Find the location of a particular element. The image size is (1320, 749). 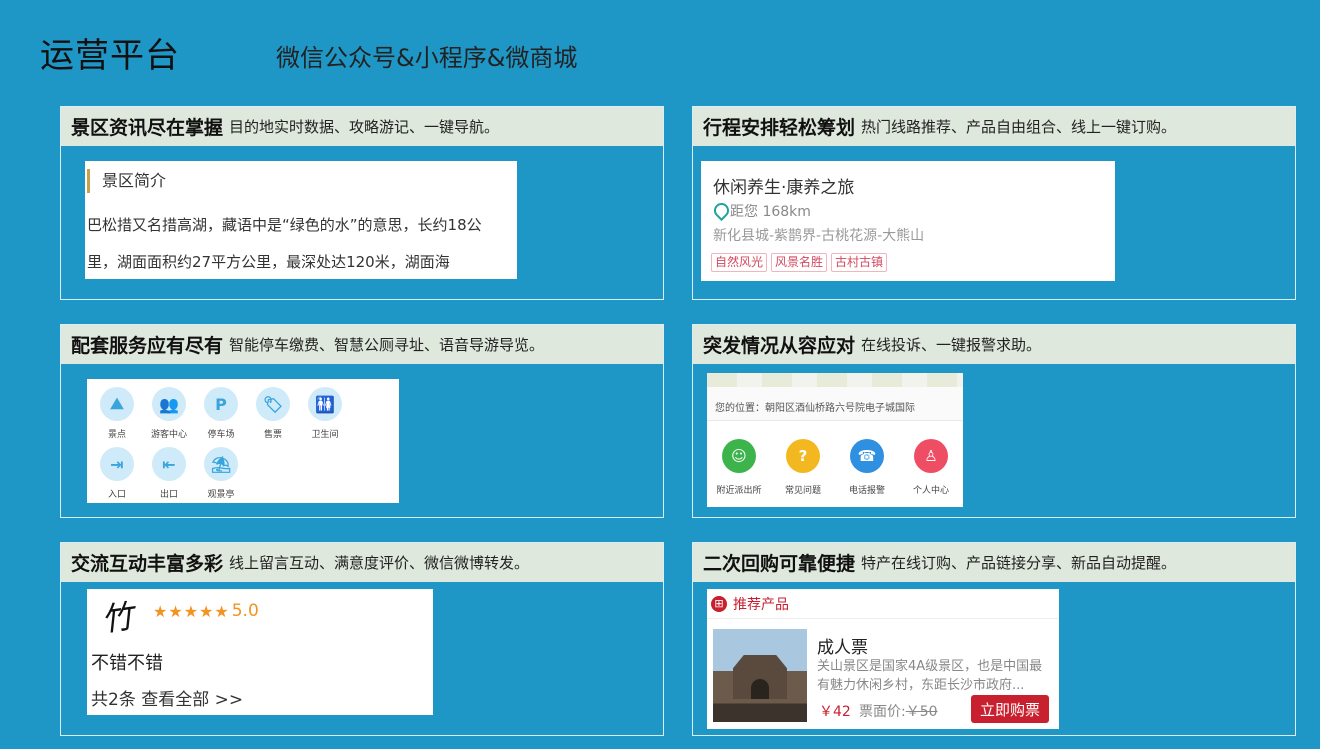

product-original-price: 票面价:￥50 is located at coordinates (898, 711).